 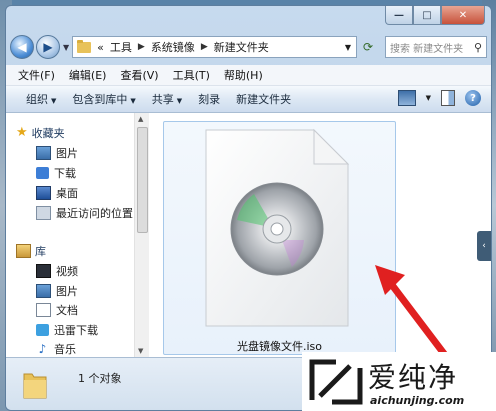 What do you see at coordinates (162, 99) in the screenshot?
I see `share-label: 共享` at bounding box center [162, 99].